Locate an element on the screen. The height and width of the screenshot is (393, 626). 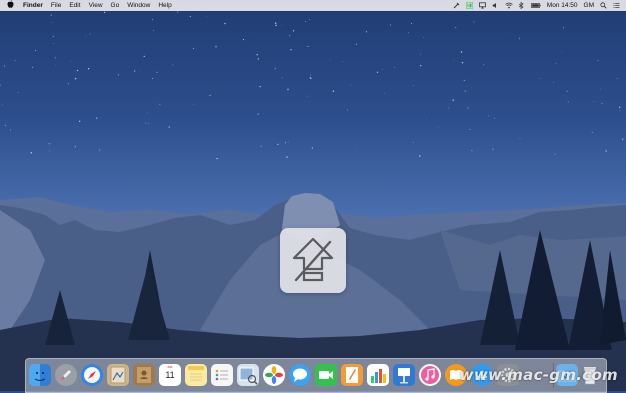
disabled-upload-hud is located at coordinates (313, 260).